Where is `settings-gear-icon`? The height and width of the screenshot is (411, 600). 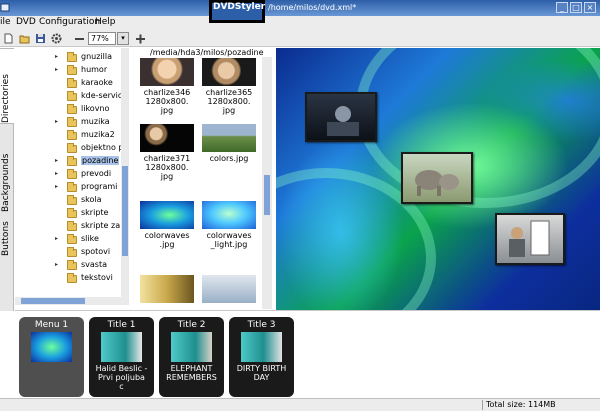
settings-gear-icon is located at coordinates (56, 38).